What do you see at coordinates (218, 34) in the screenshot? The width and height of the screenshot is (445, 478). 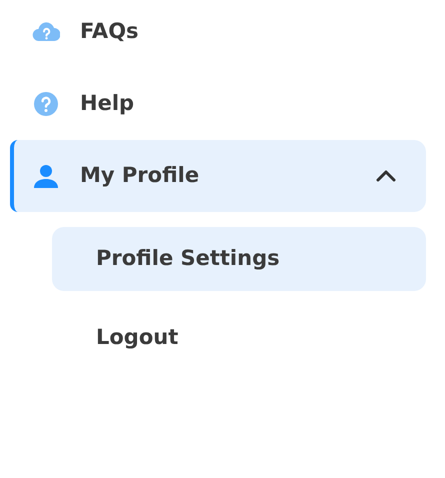 I see `menu-item: FAQs` at bounding box center [218, 34].